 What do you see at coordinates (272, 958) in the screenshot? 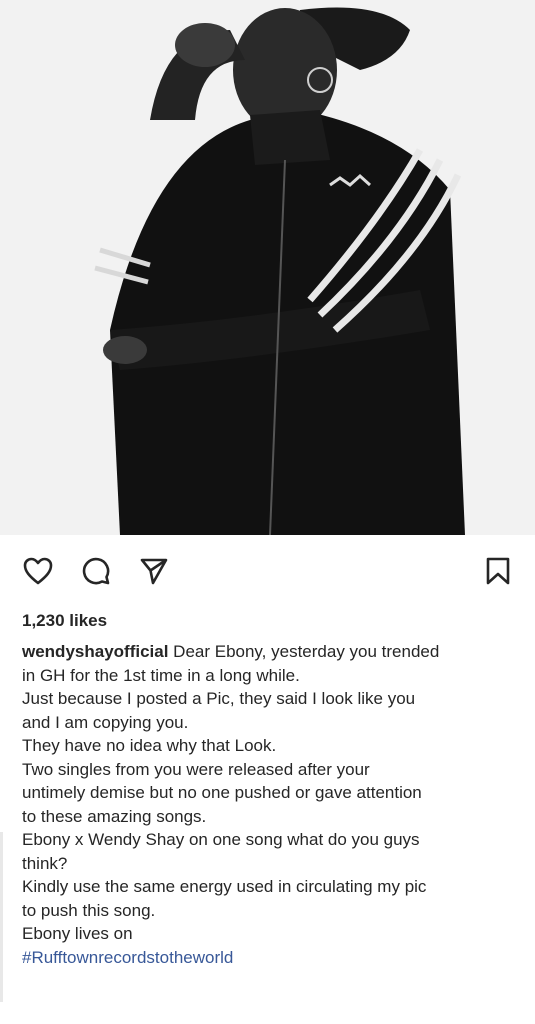
I see `caption-hashtag-line: #Rufftownrecordstotheworld` at bounding box center [272, 958].